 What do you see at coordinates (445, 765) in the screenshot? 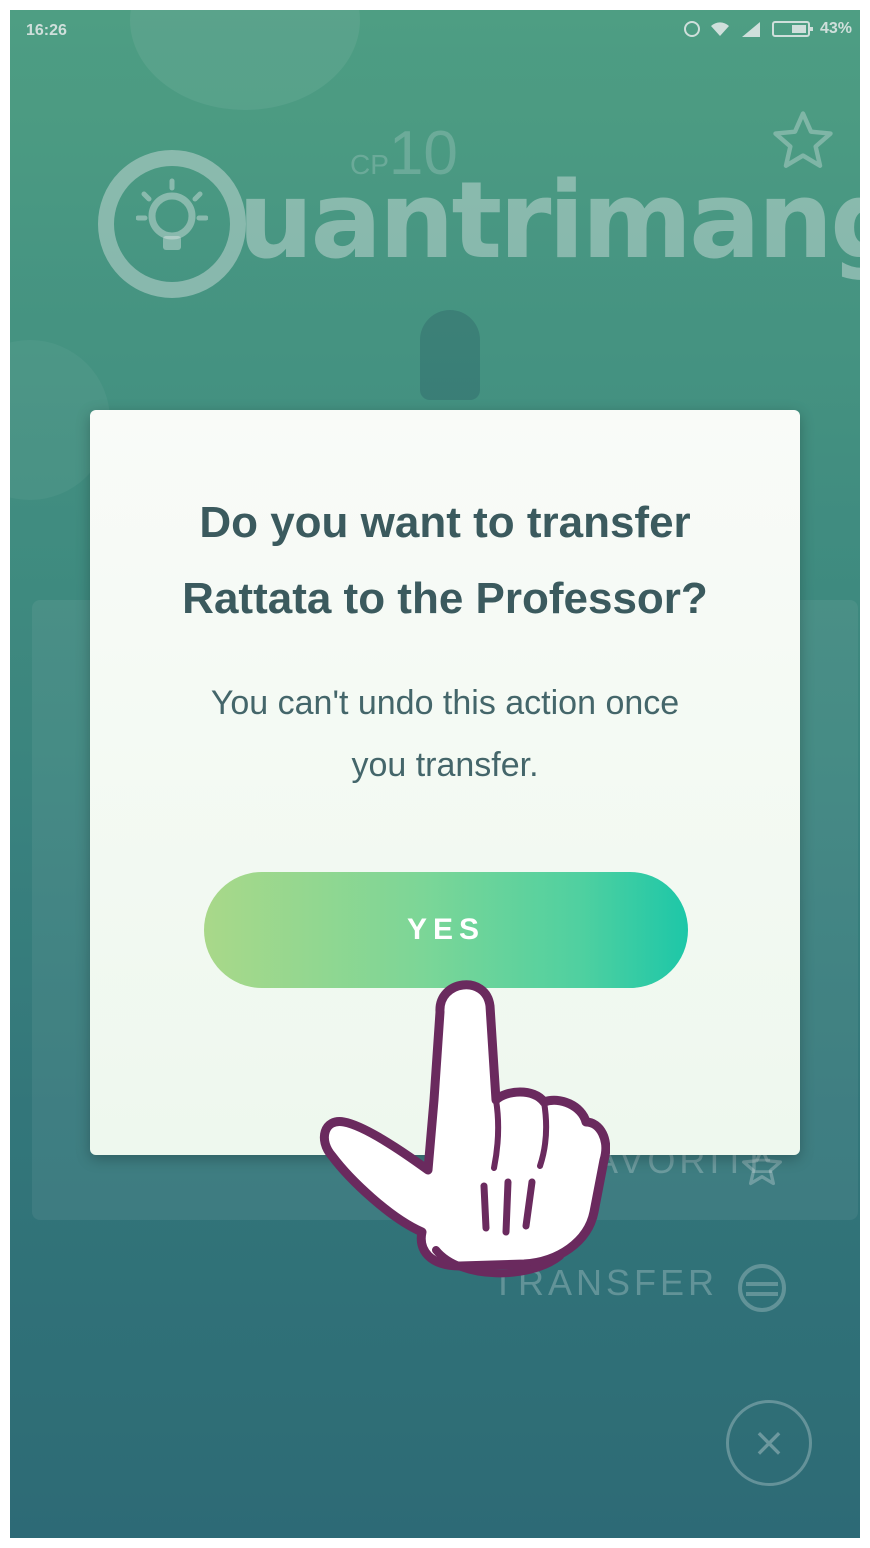
I see `dialog-message-line-2: you transfer.` at bounding box center [445, 765].